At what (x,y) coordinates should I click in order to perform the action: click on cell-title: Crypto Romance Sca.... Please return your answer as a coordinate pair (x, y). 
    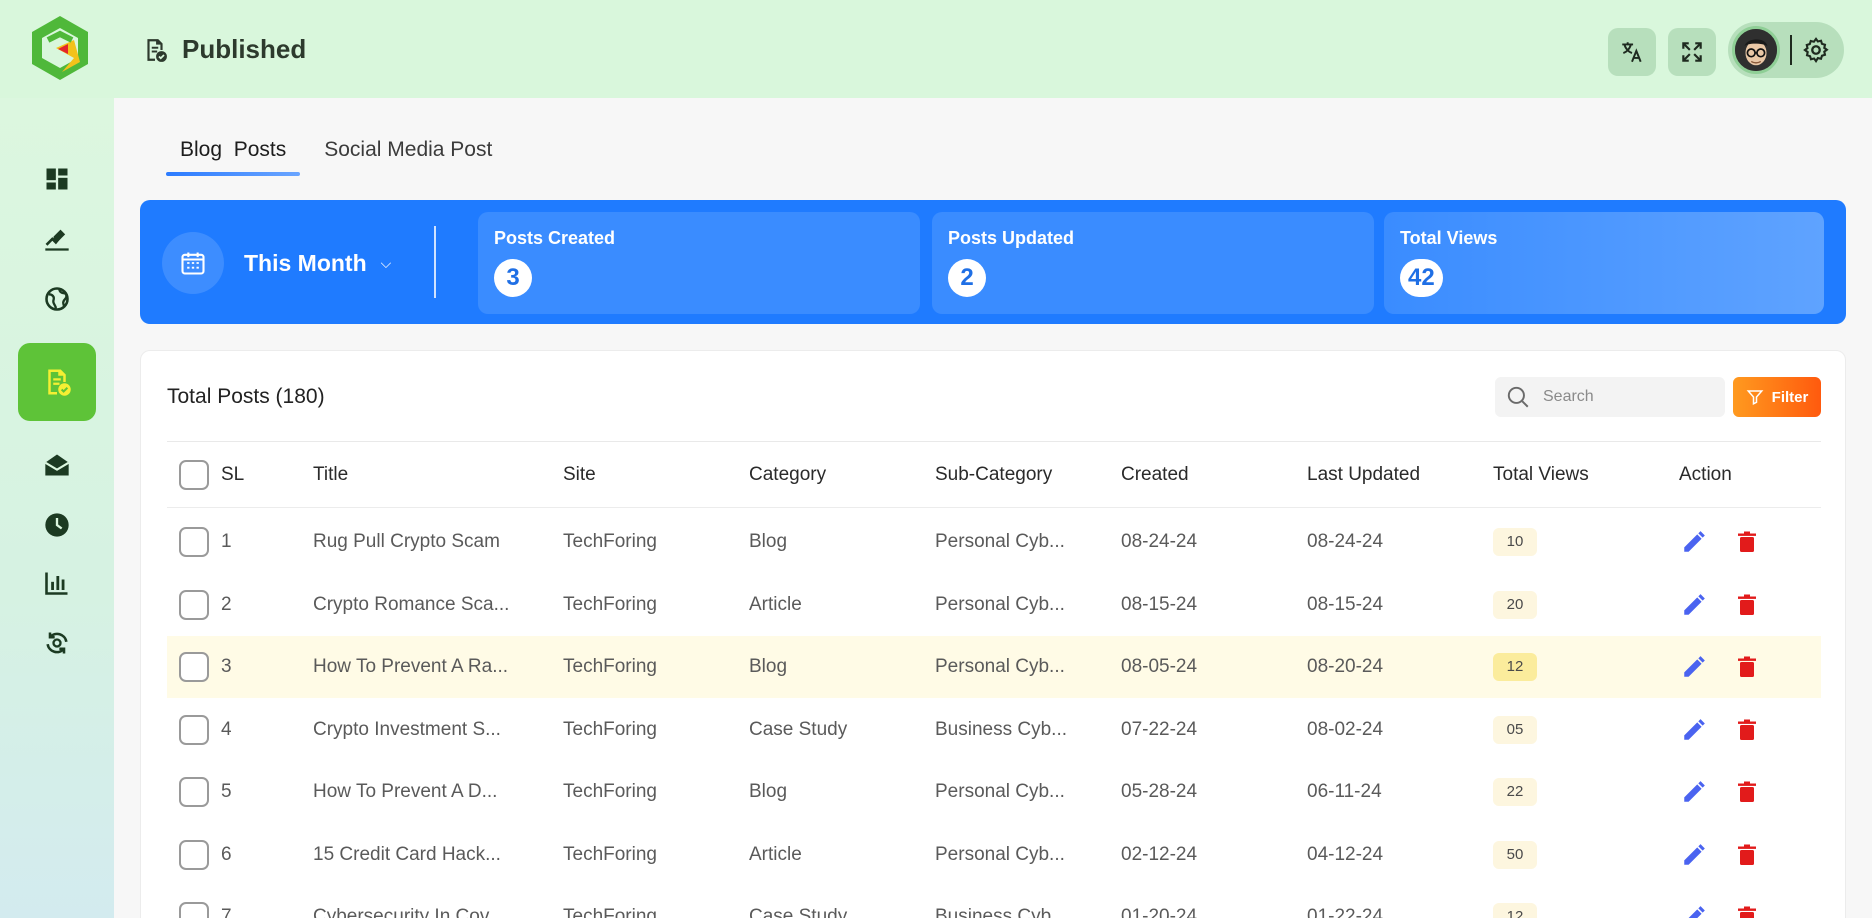
    Looking at the image, I should click on (411, 605).